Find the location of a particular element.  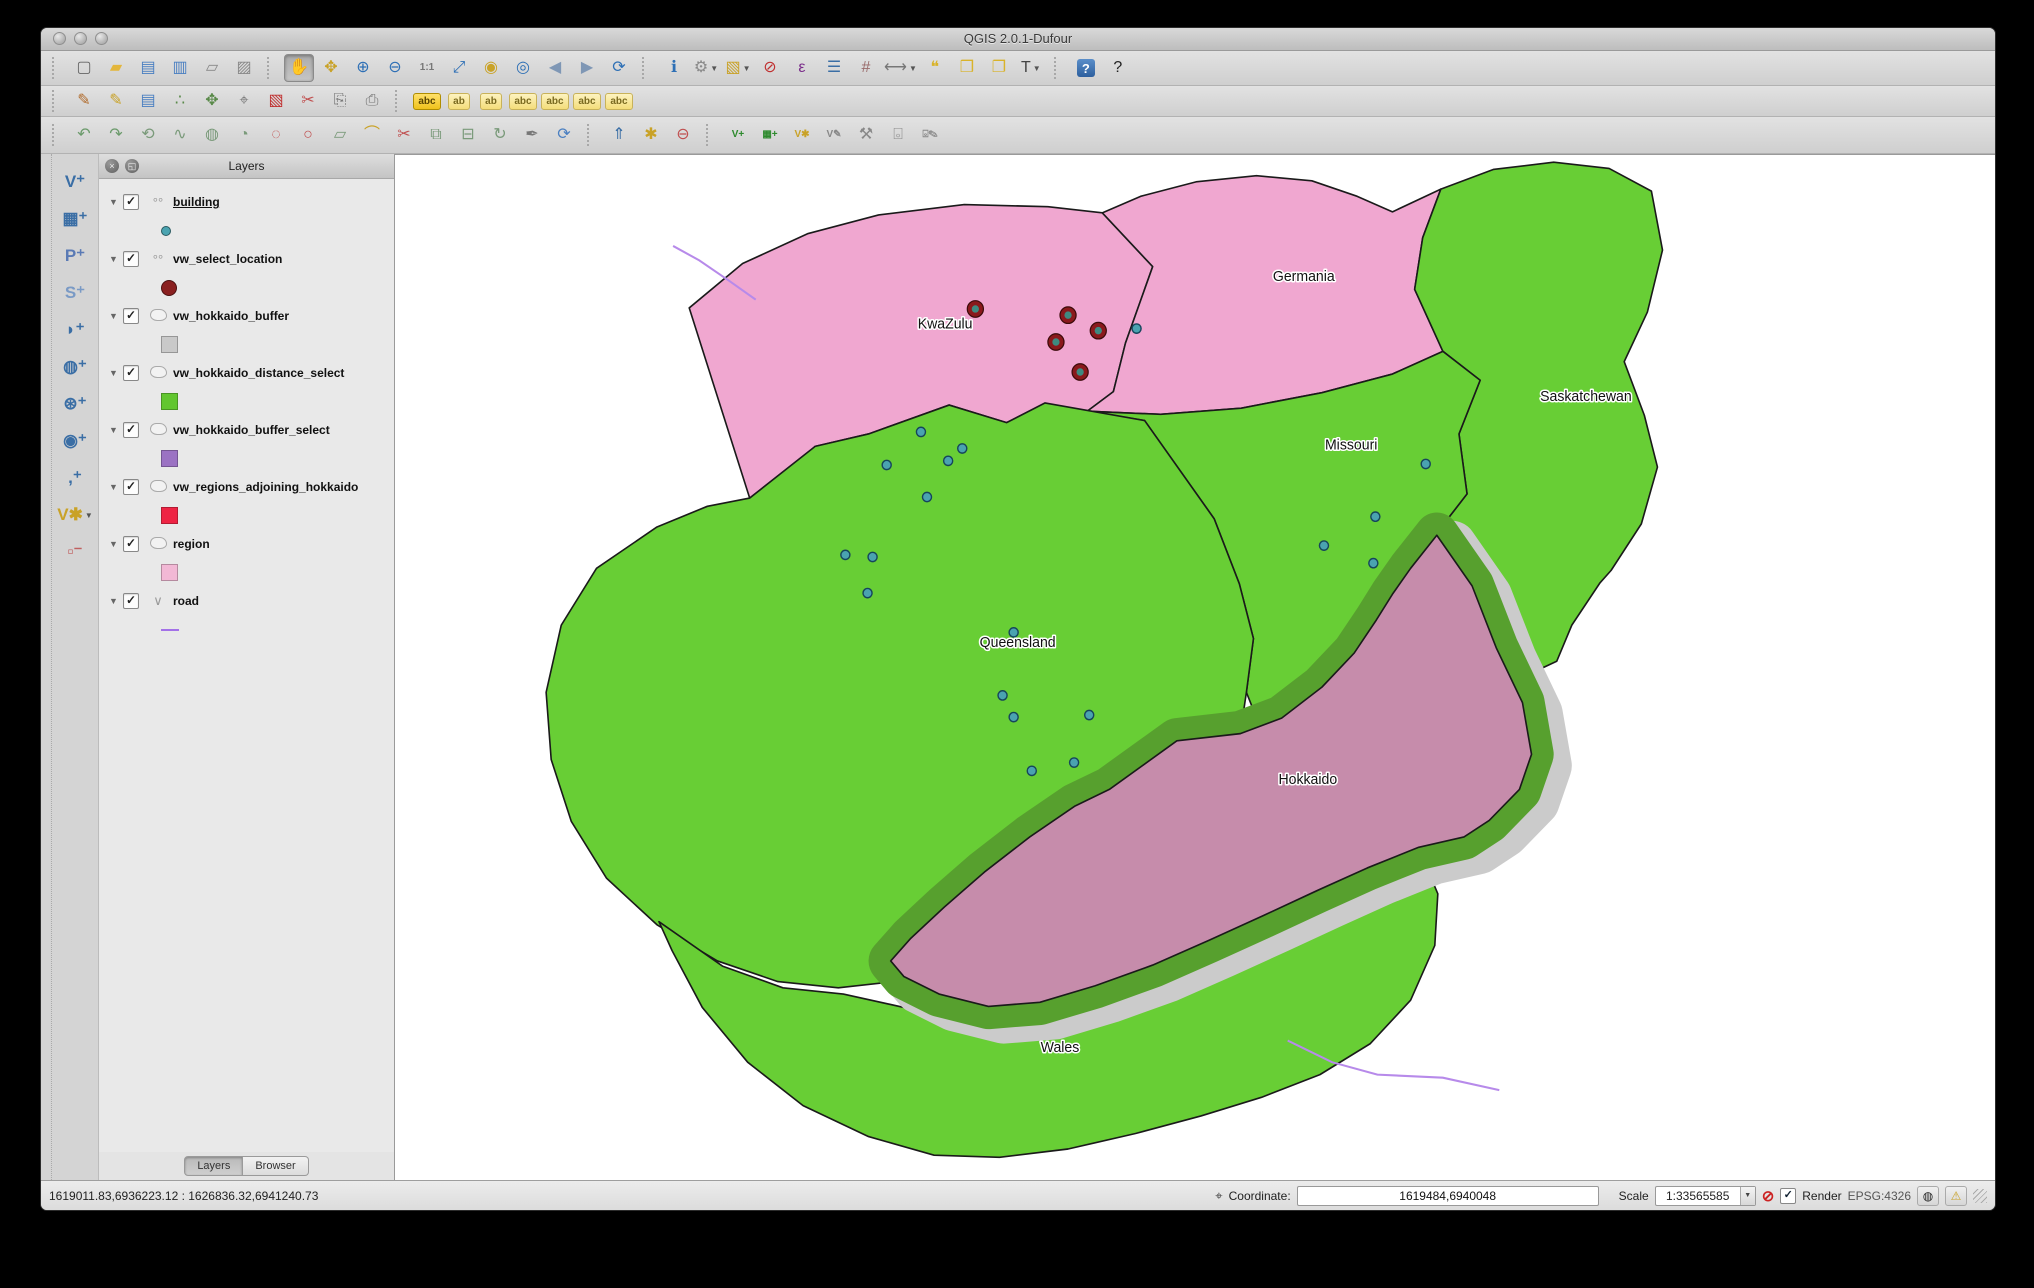

node-tool-button: ⌖ is located at coordinates (244, 101).